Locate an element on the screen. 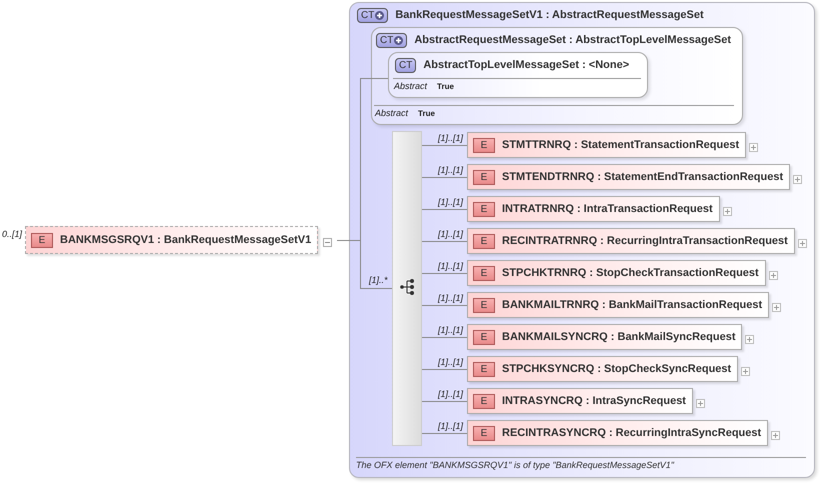  element-box: E INTRATRNRQ : IntraTransactionRequest is located at coordinates (593, 209).